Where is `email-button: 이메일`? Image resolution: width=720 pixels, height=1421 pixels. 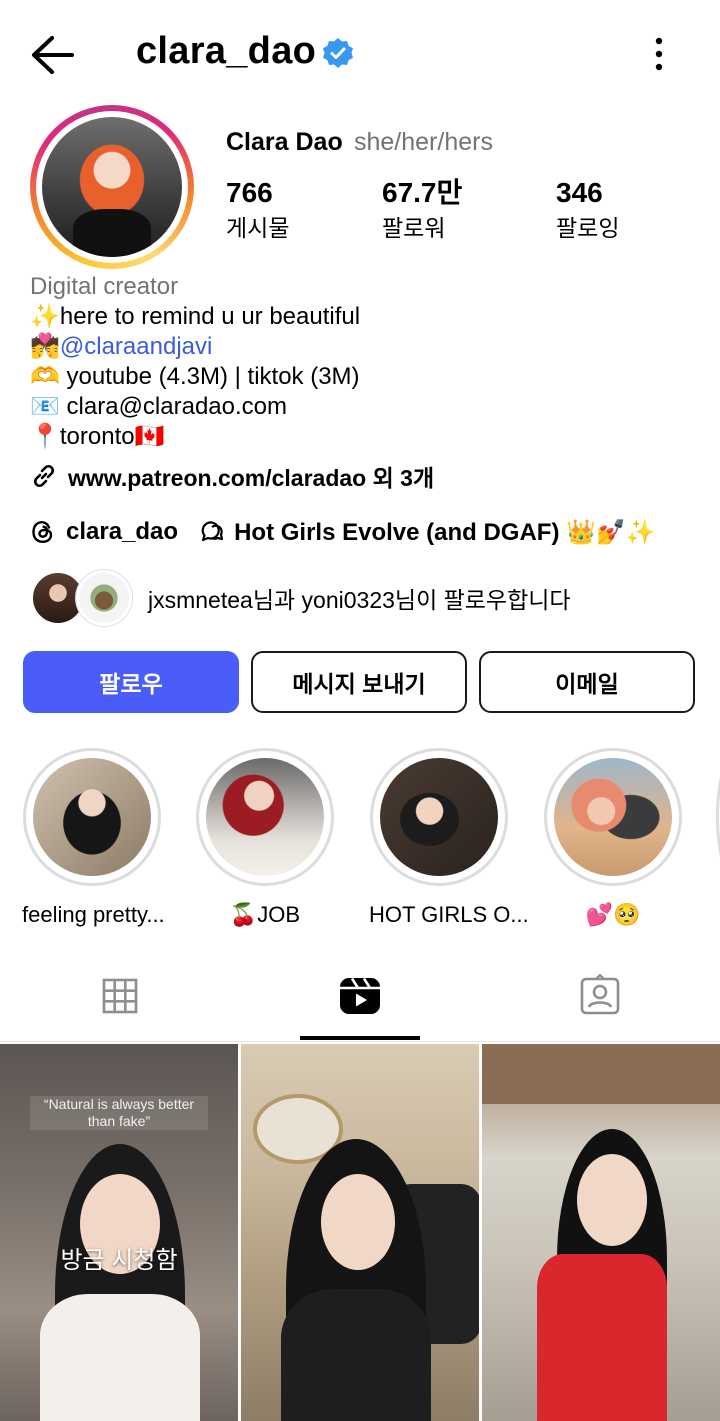 email-button: 이메일 is located at coordinates (587, 682).